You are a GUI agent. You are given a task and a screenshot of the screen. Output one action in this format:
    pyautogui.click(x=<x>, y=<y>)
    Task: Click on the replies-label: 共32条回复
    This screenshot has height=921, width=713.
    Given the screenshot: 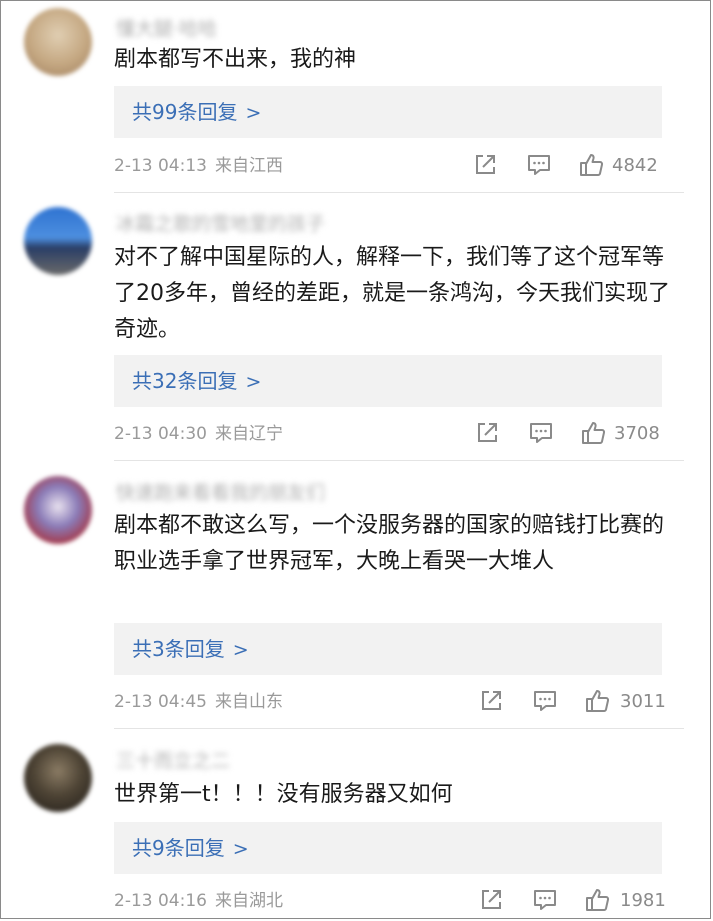 What is the action you would take?
    pyautogui.click(x=185, y=381)
    